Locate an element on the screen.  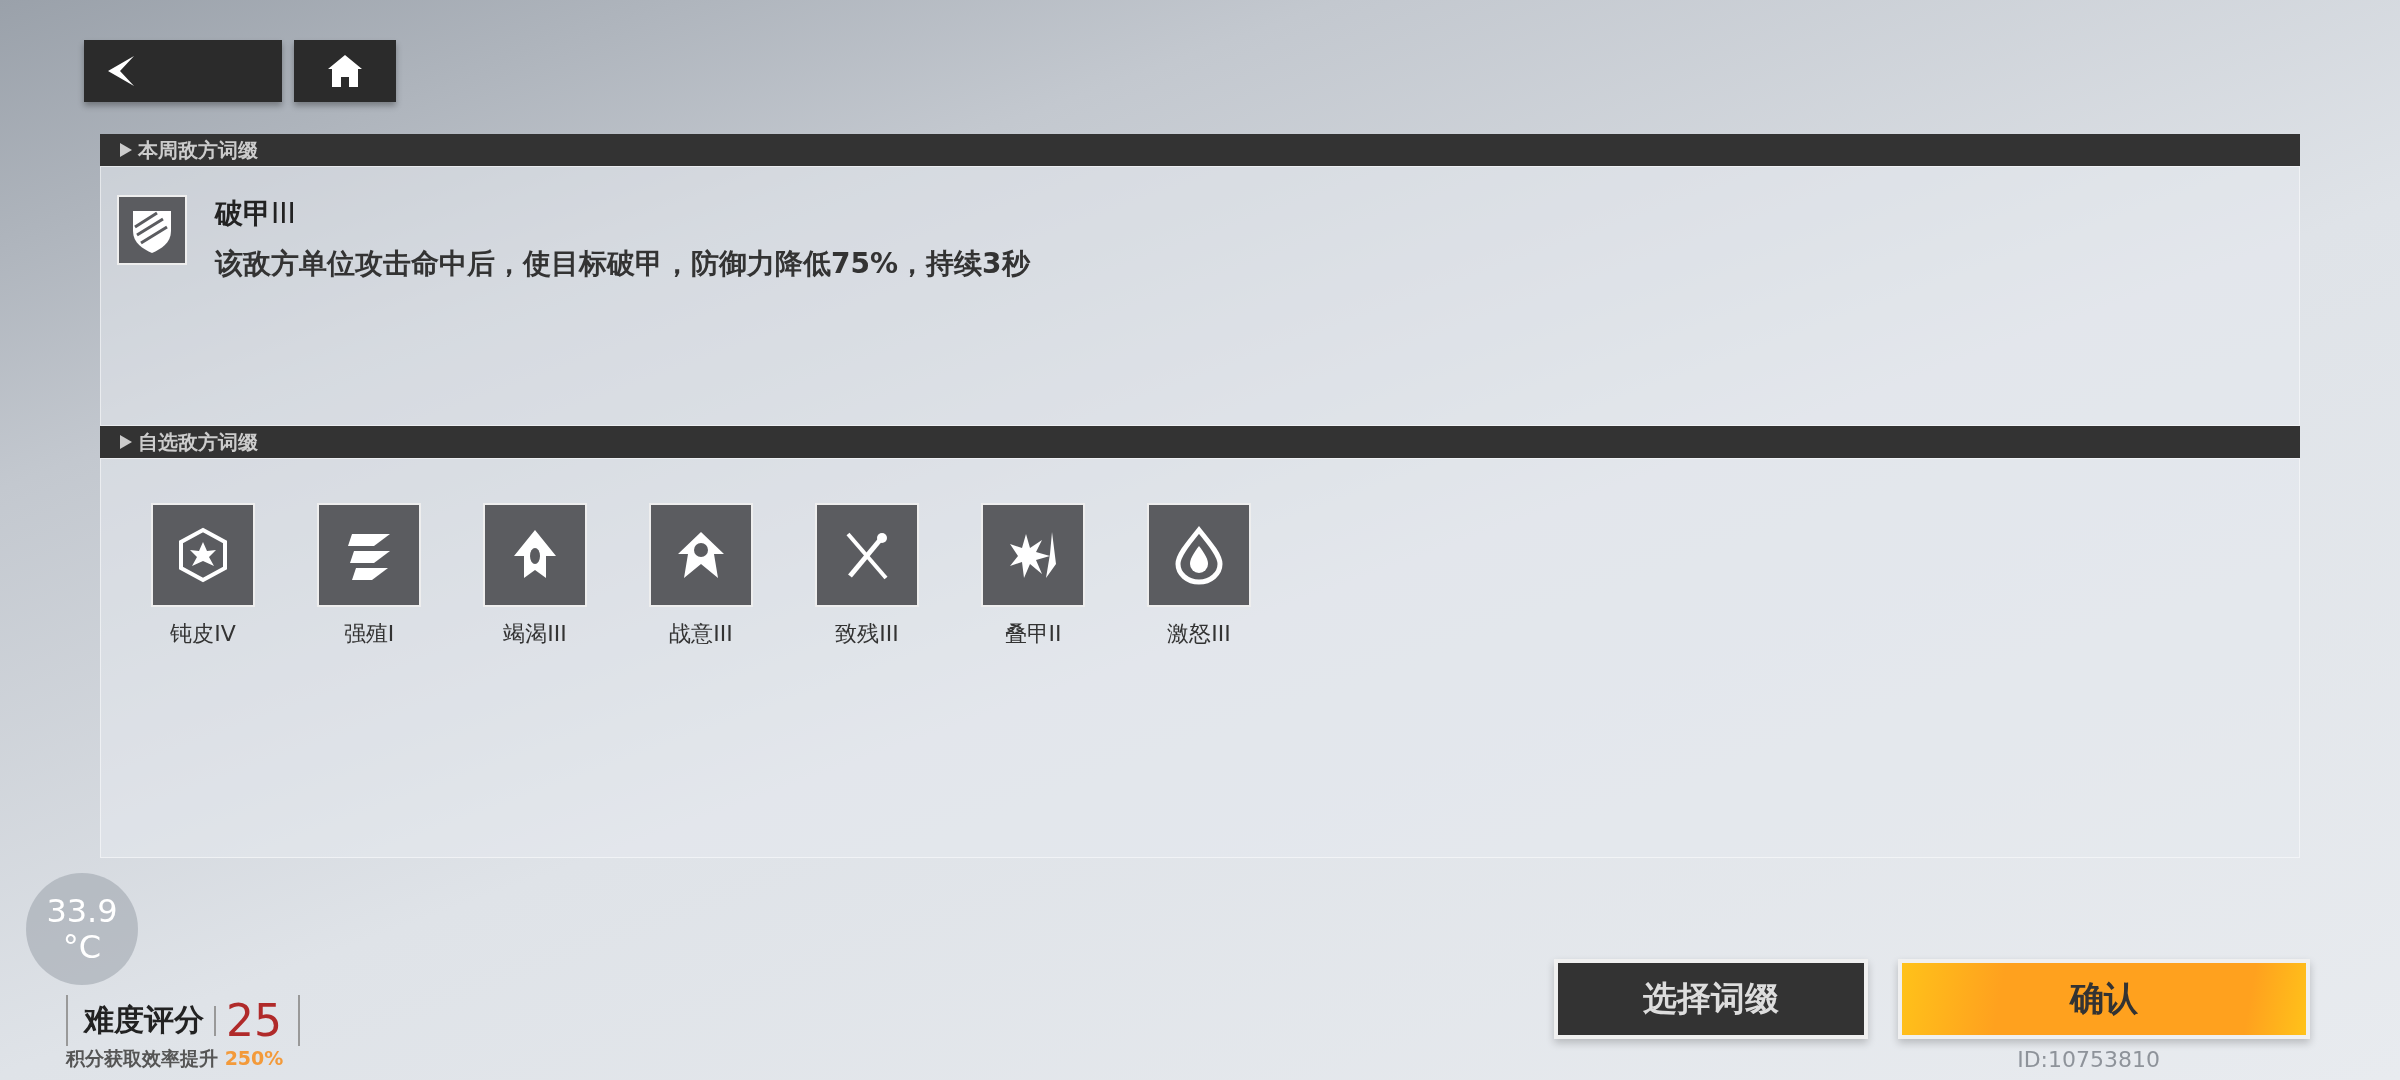
select-button: 选择词缀 is located at coordinates (1711, 999).